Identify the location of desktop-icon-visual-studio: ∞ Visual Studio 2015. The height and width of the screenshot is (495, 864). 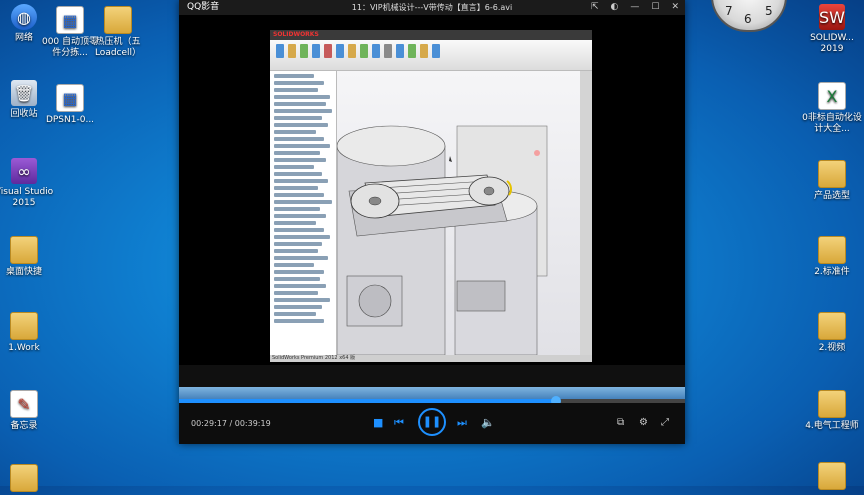
(28, 183).